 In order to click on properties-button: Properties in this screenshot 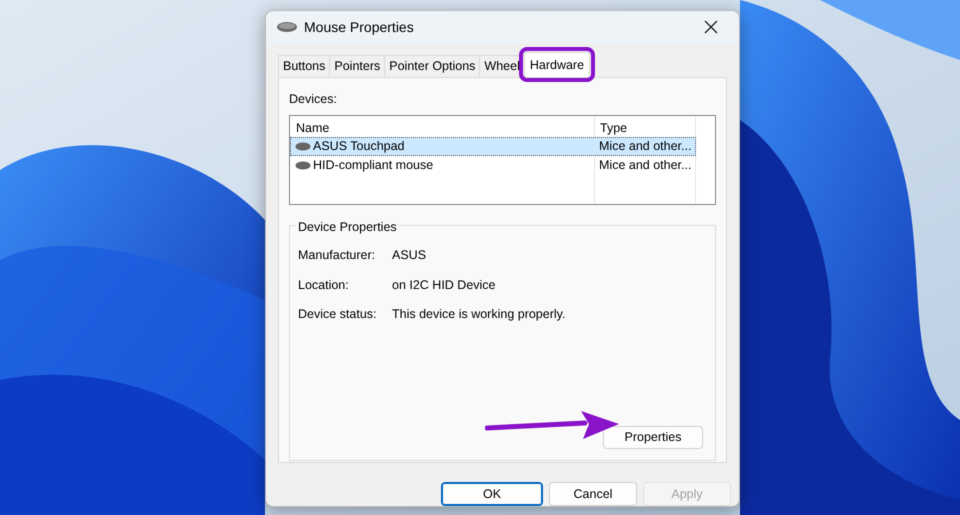, I will do `click(653, 437)`.